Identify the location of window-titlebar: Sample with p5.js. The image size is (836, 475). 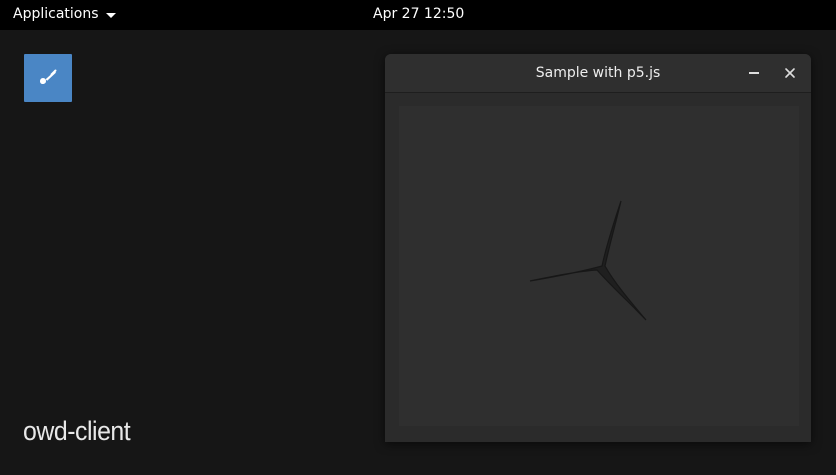
(598, 73).